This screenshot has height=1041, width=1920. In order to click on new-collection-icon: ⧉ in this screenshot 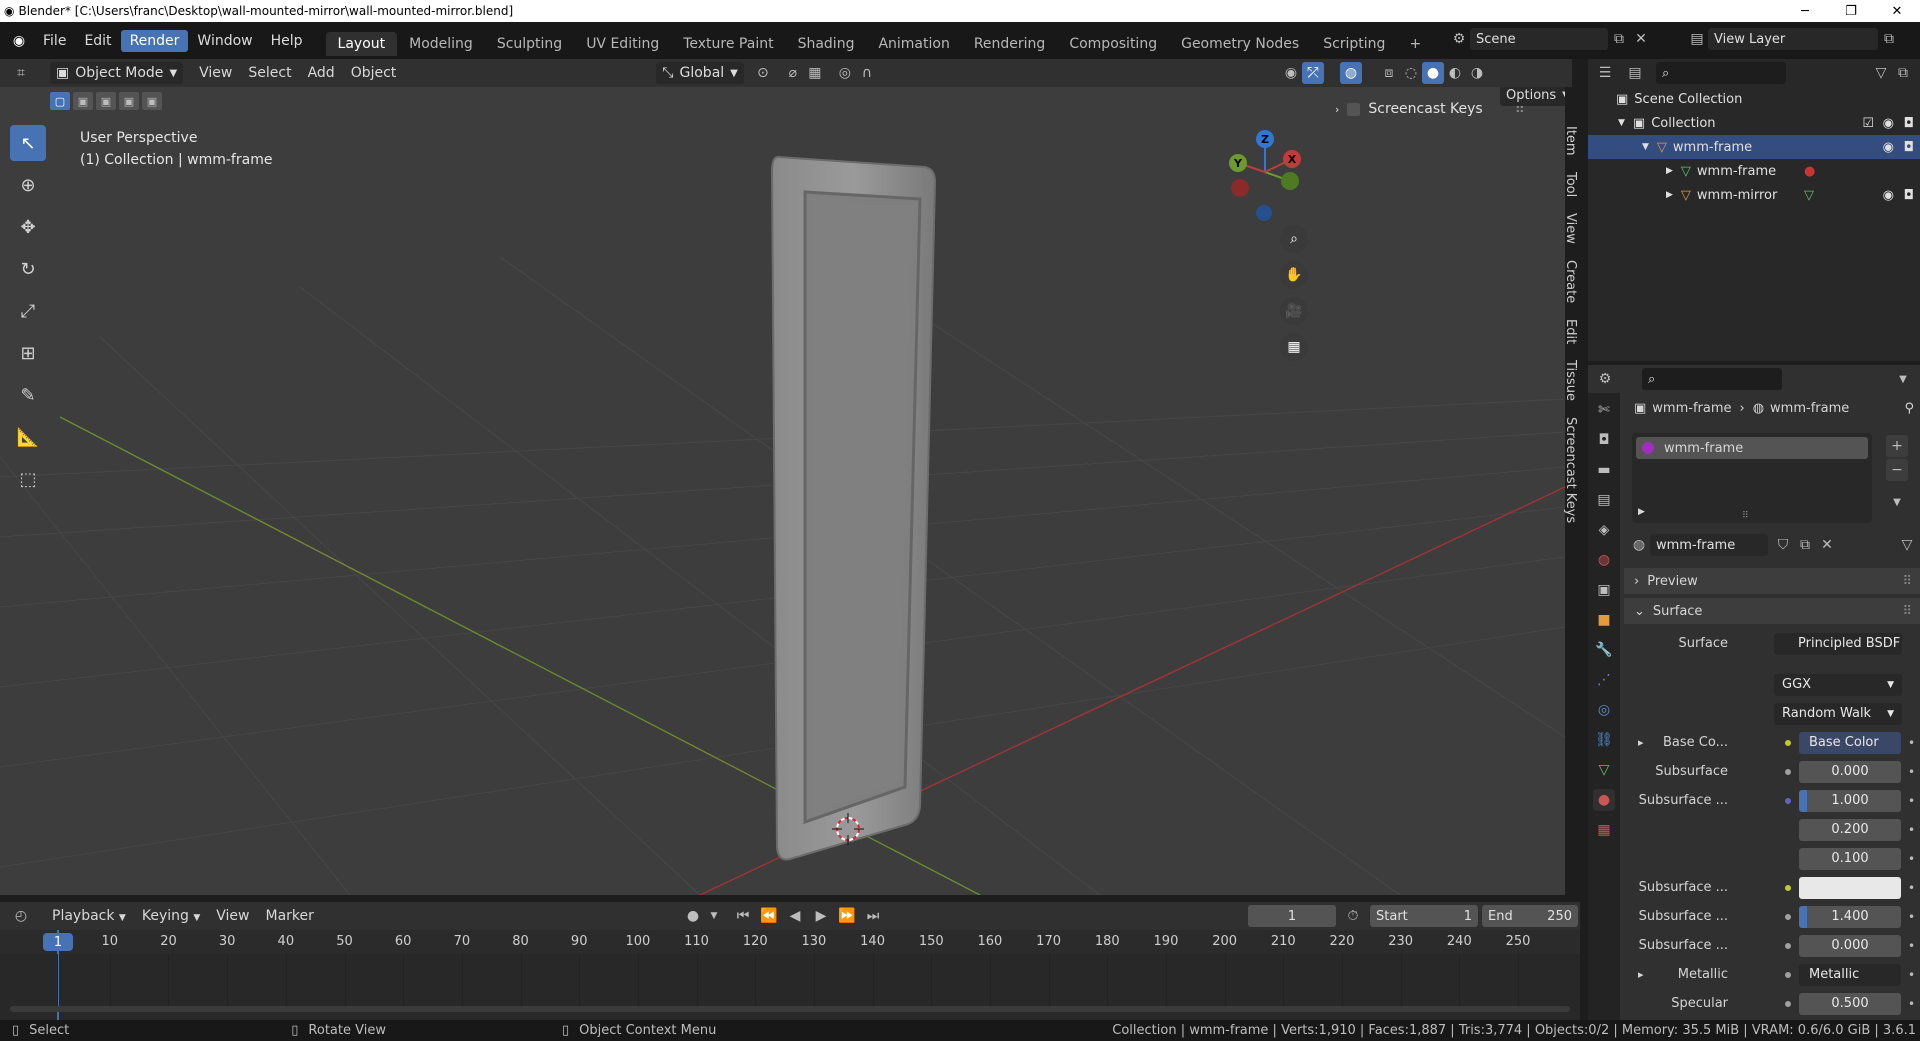, I will do `click(1903, 73)`.